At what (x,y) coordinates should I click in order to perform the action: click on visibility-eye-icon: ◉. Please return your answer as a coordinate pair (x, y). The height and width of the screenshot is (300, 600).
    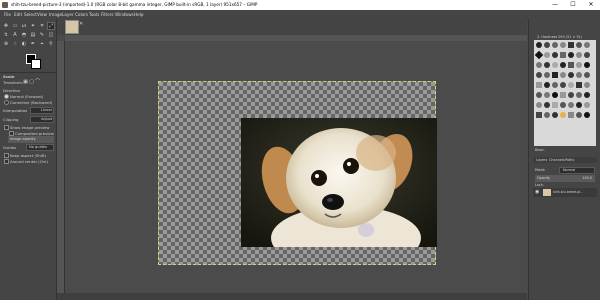
    Looking at the image, I should click on (537, 192).